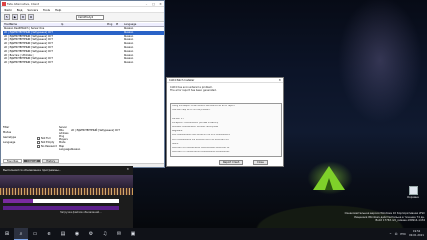 The width and height of the screenshot is (427, 240). I want to click on tray-network-icon: ☊, so click(396, 234).